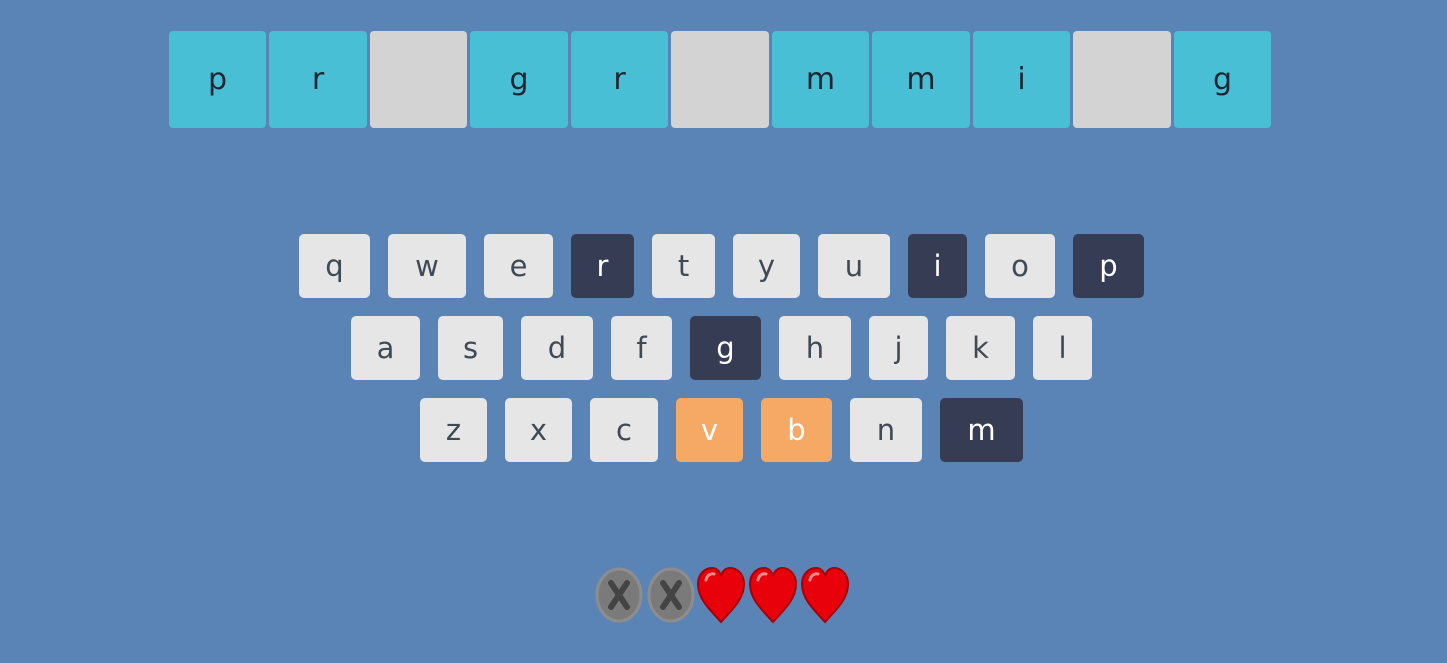 This screenshot has height=663, width=1447. Describe the element at coordinates (766, 266) in the screenshot. I see `key-y: y` at that location.